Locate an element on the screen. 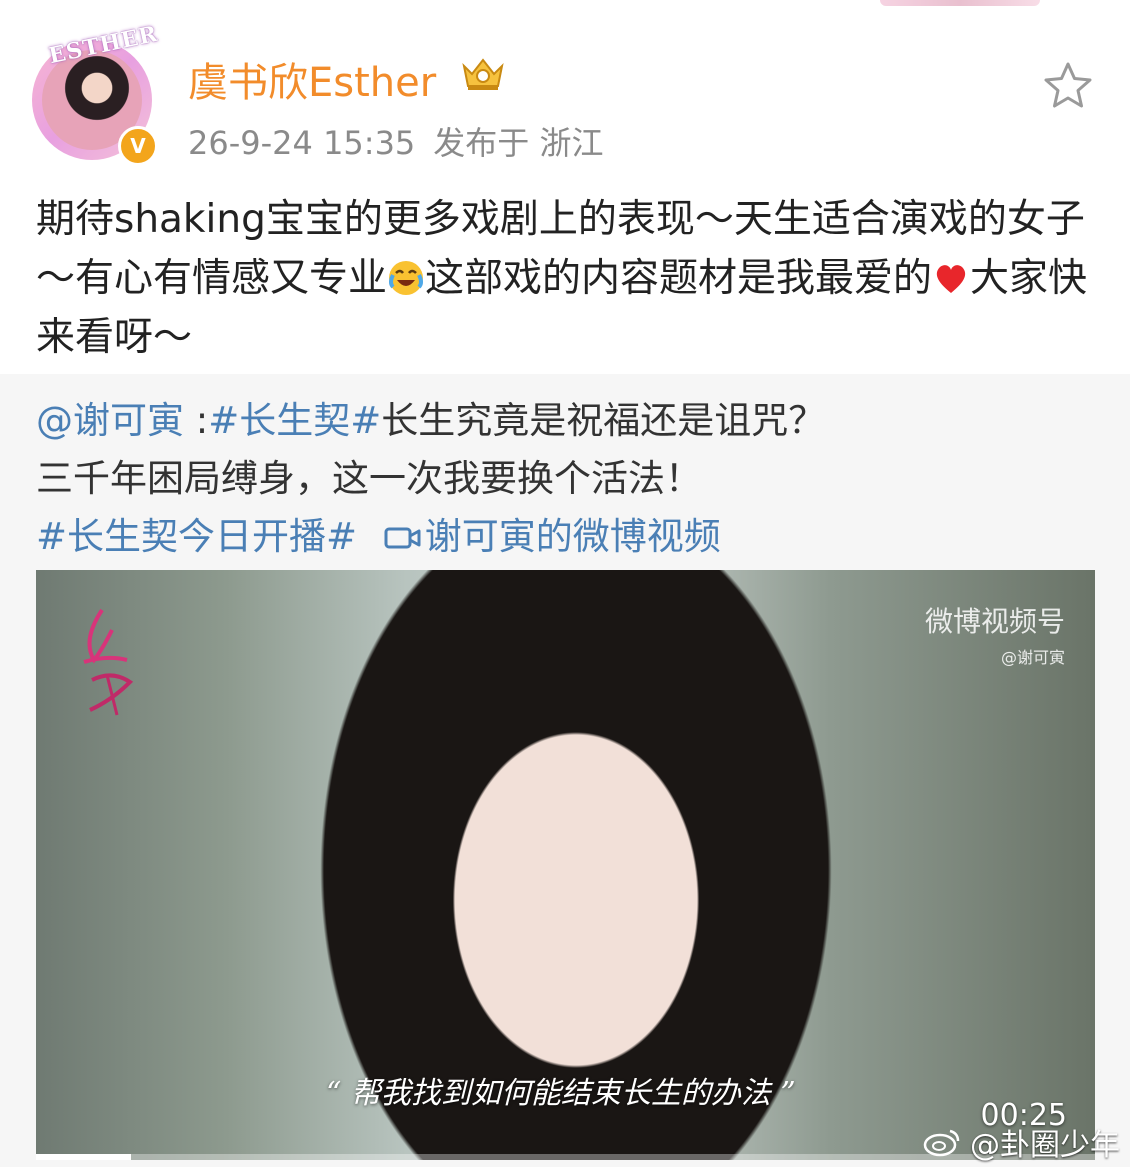  crying-laughing-emoji is located at coordinates (406, 278).